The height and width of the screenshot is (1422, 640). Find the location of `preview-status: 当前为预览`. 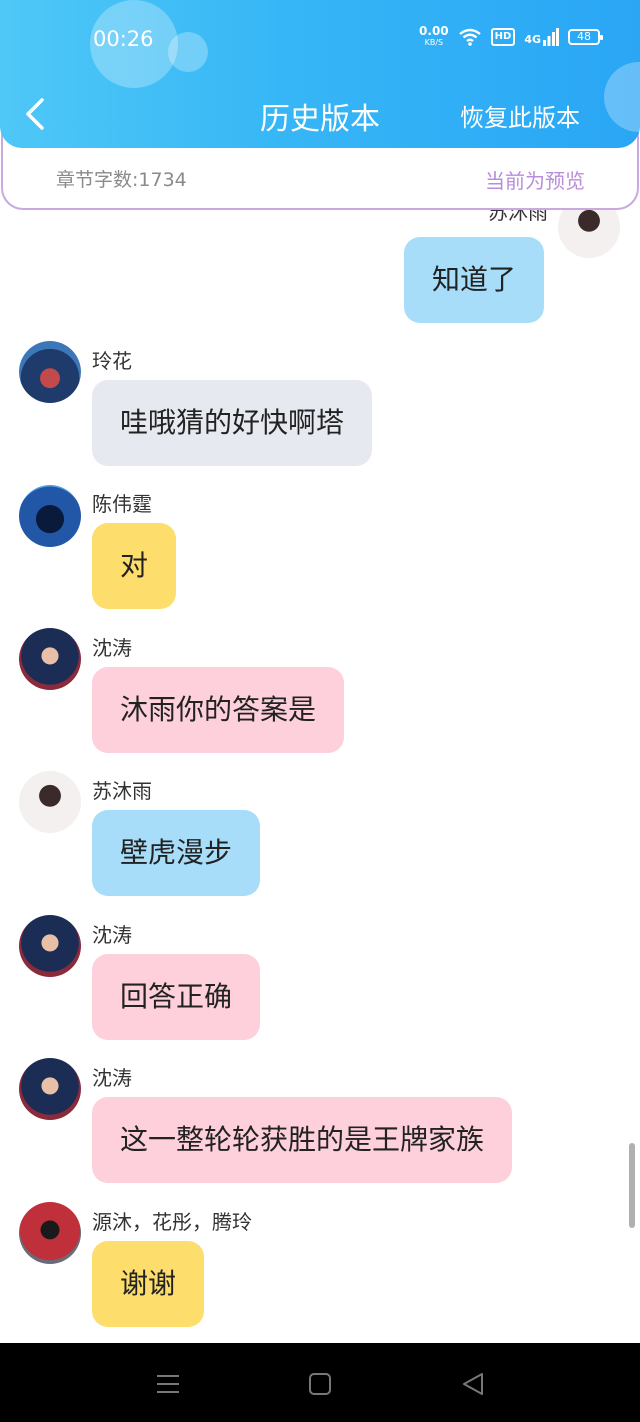

preview-status: 当前为预览 is located at coordinates (535, 181).